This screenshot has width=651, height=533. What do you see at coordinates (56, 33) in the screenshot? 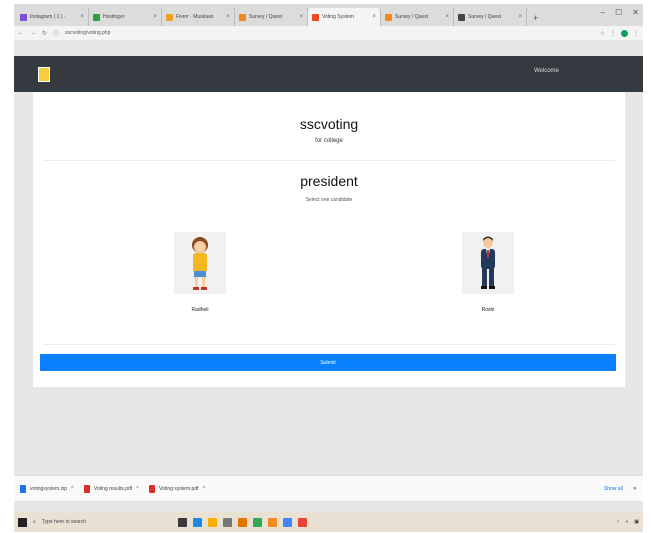
I see `info-icon: ⓘ` at bounding box center [56, 33].